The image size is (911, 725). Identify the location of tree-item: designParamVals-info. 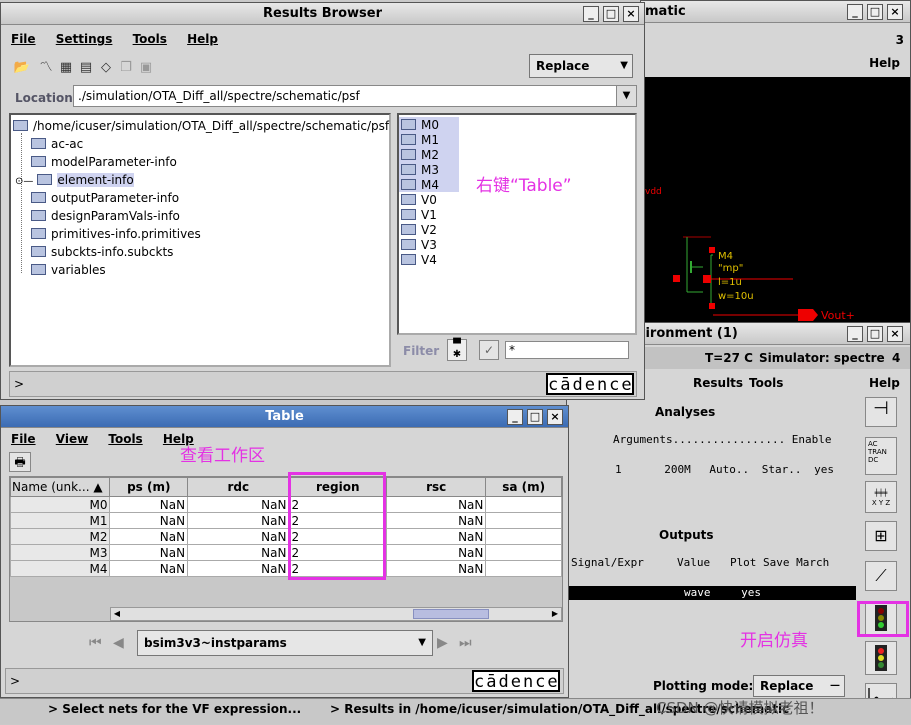
(105, 216).